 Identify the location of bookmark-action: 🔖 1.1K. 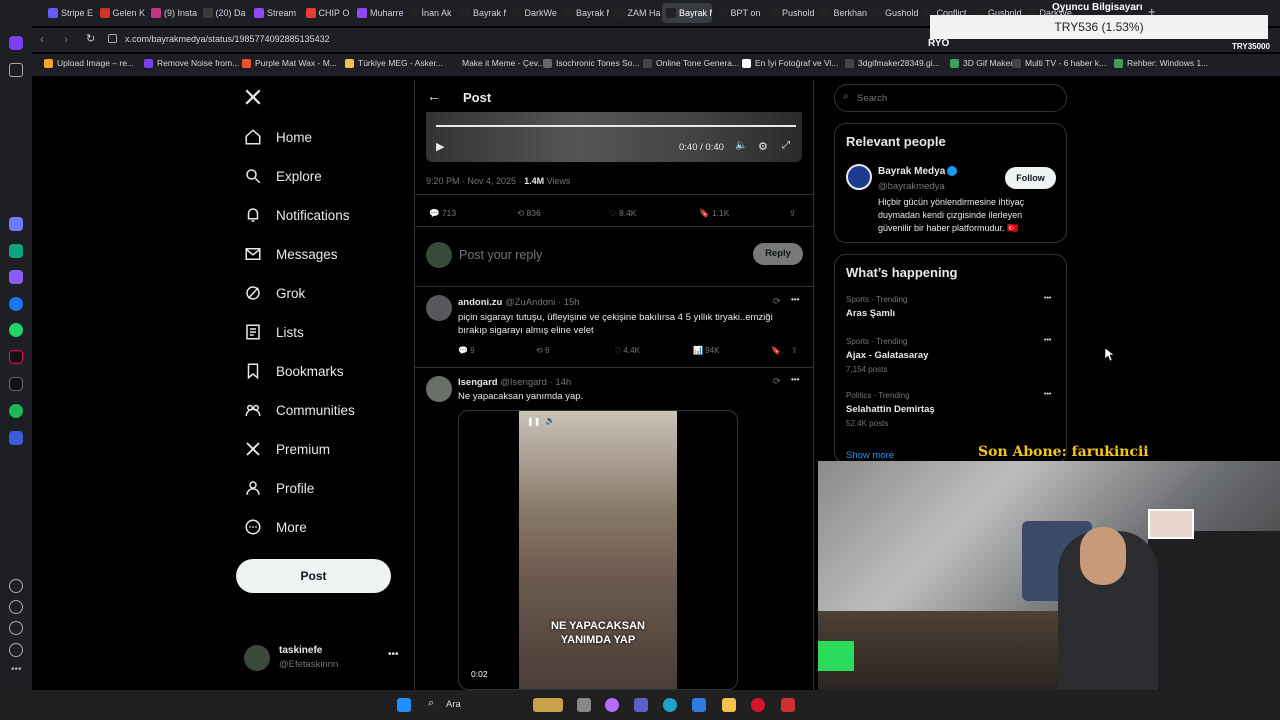
(714, 213).